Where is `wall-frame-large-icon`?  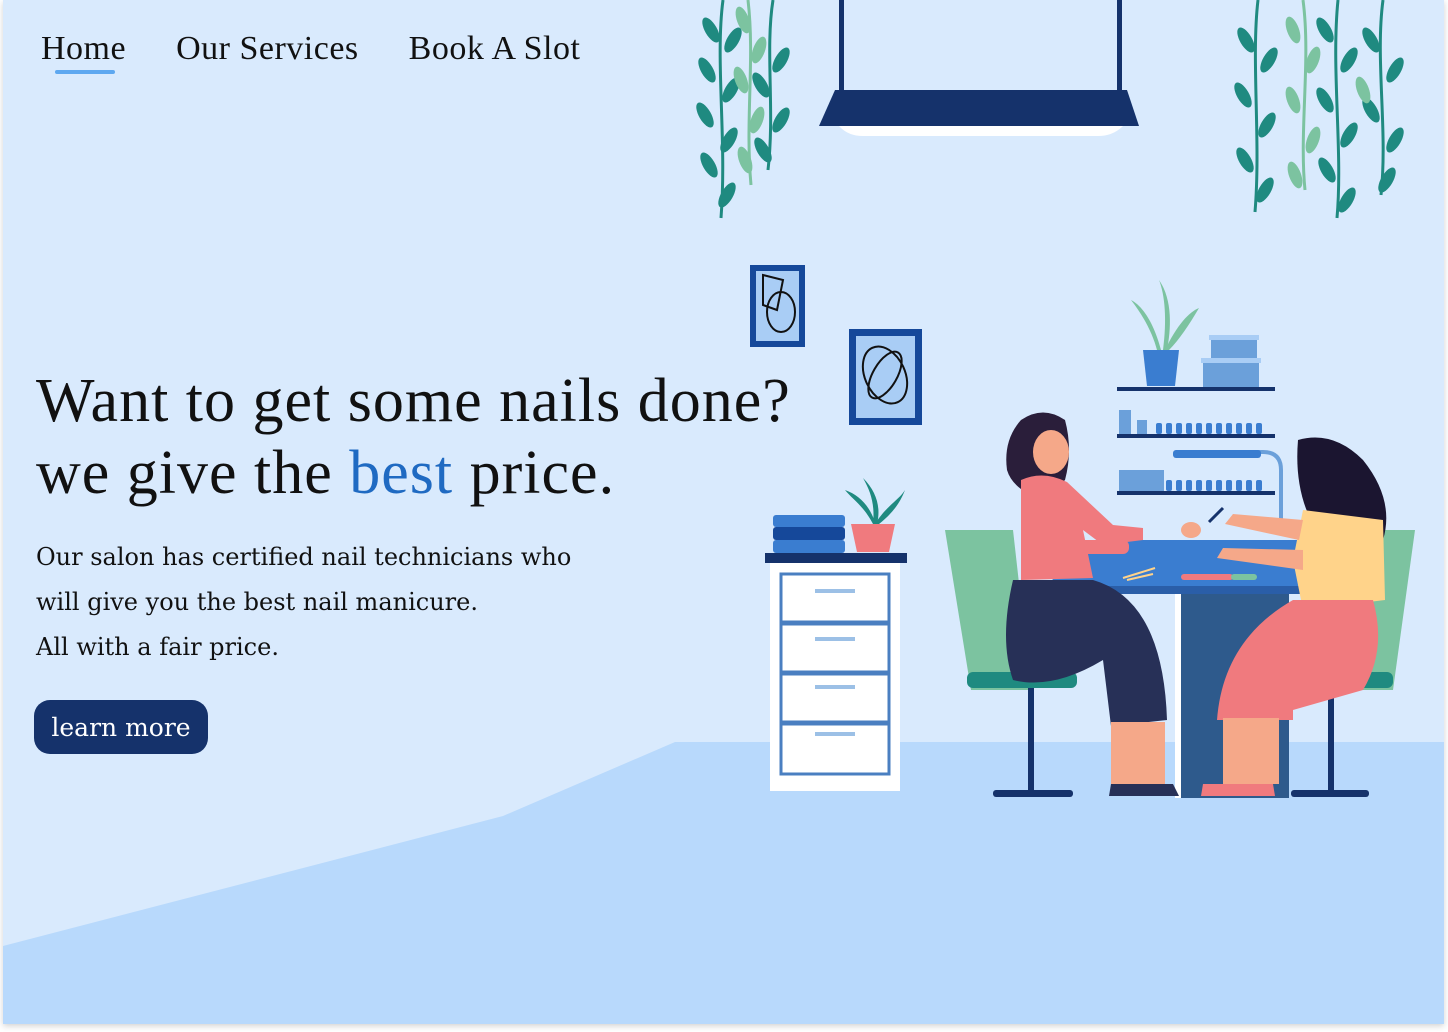
wall-frame-large-icon is located at coordinates (885, 377).